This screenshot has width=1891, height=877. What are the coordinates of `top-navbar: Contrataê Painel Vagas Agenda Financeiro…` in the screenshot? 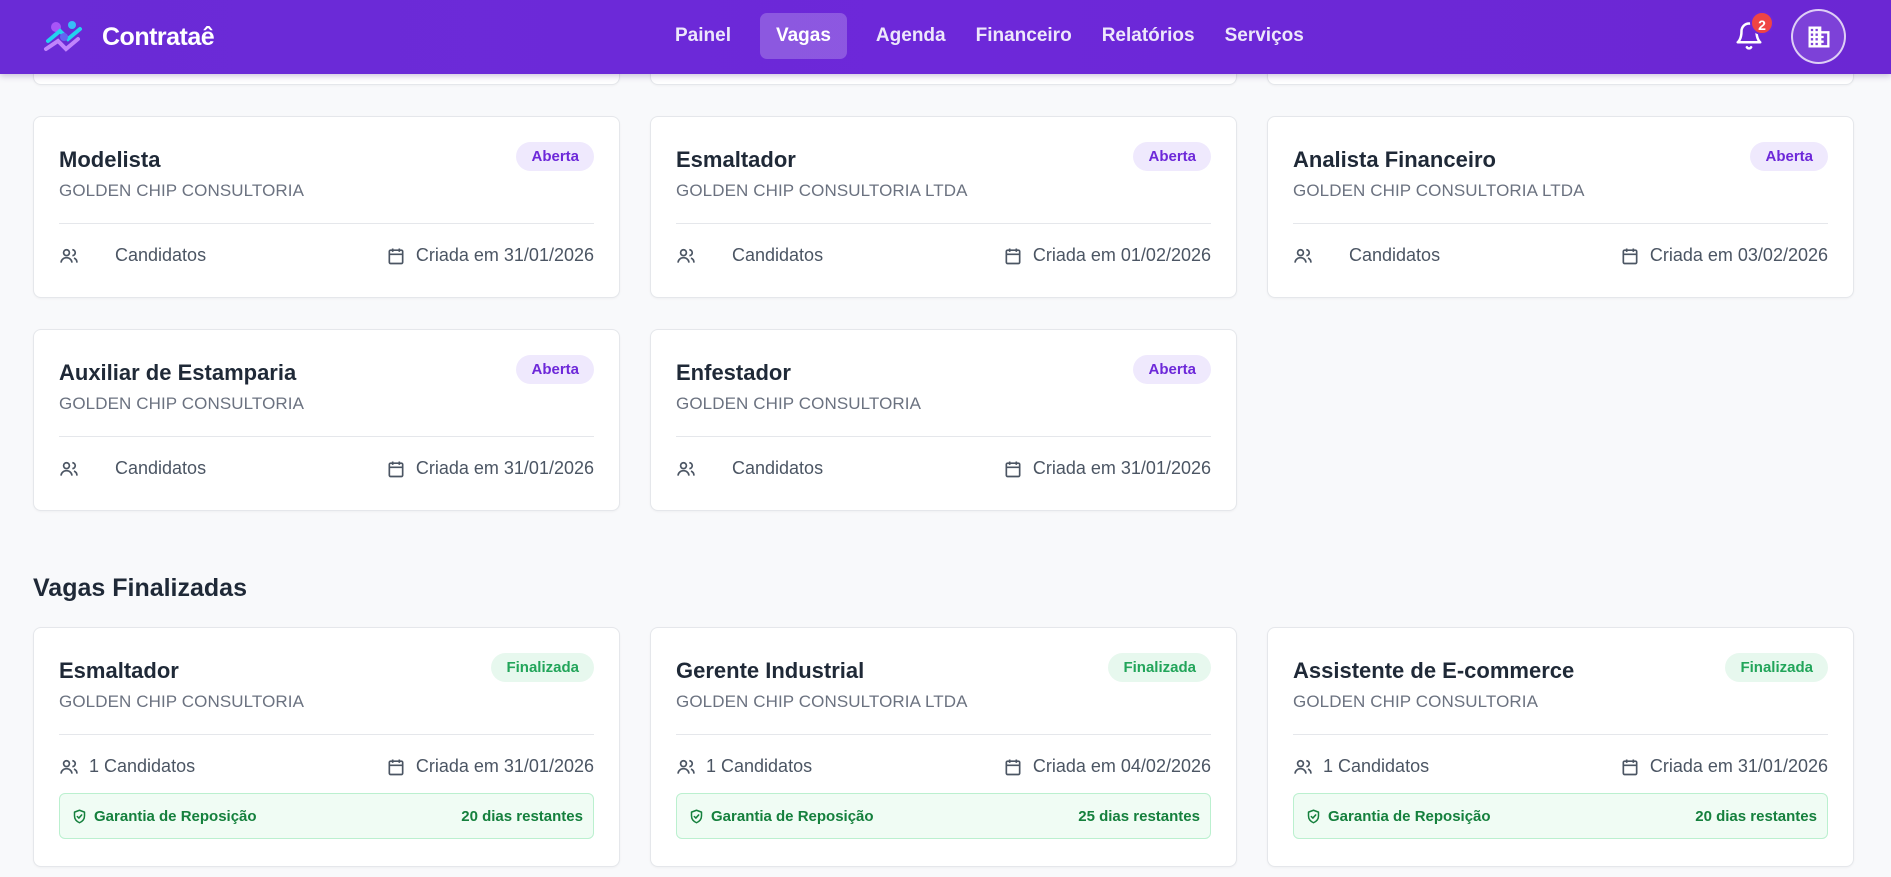 It's located at (945, 37).